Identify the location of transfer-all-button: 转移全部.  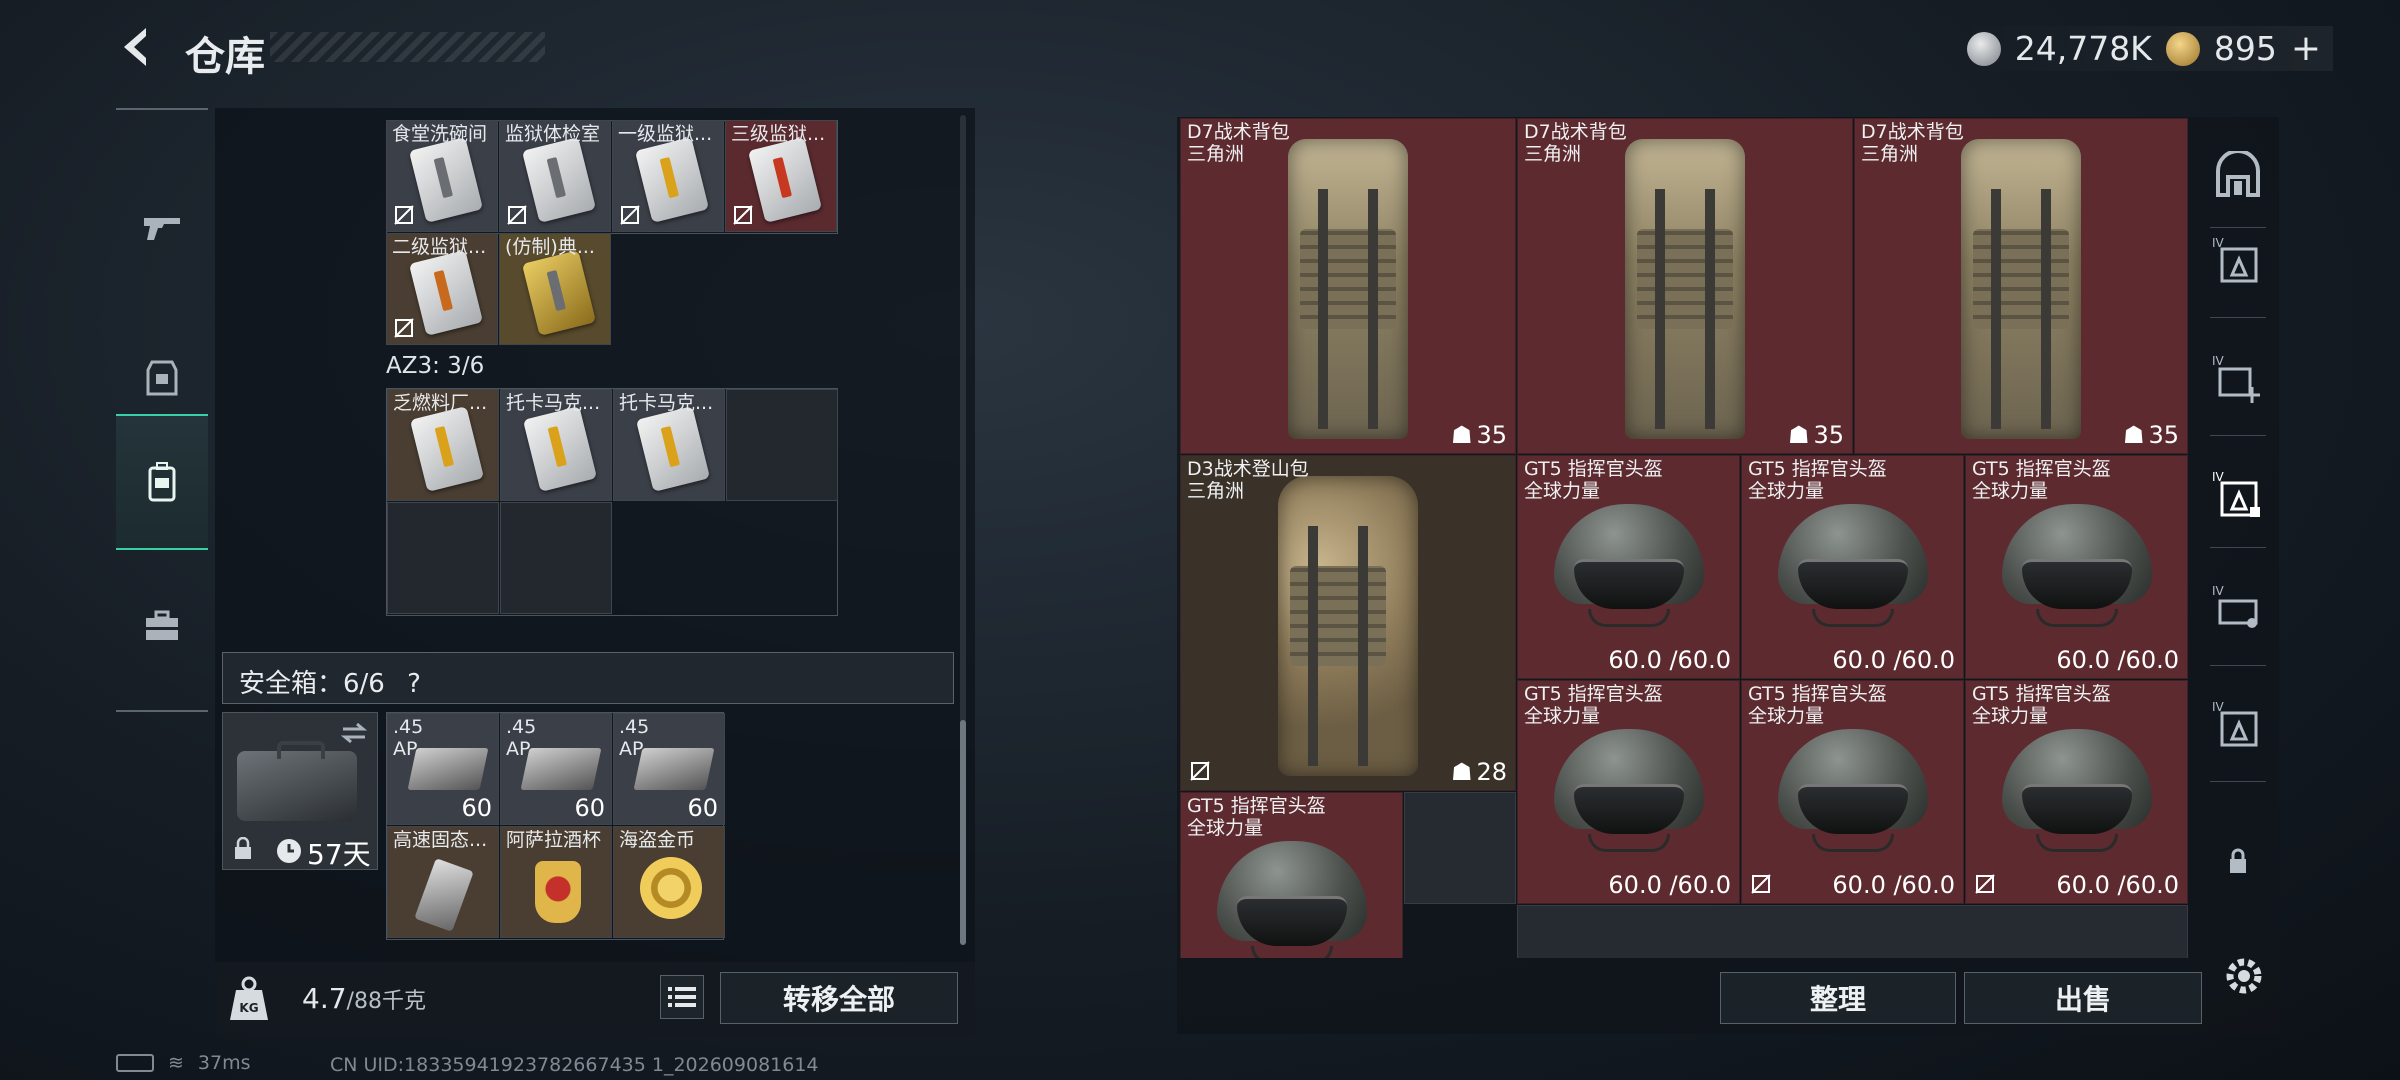
(839, 998).